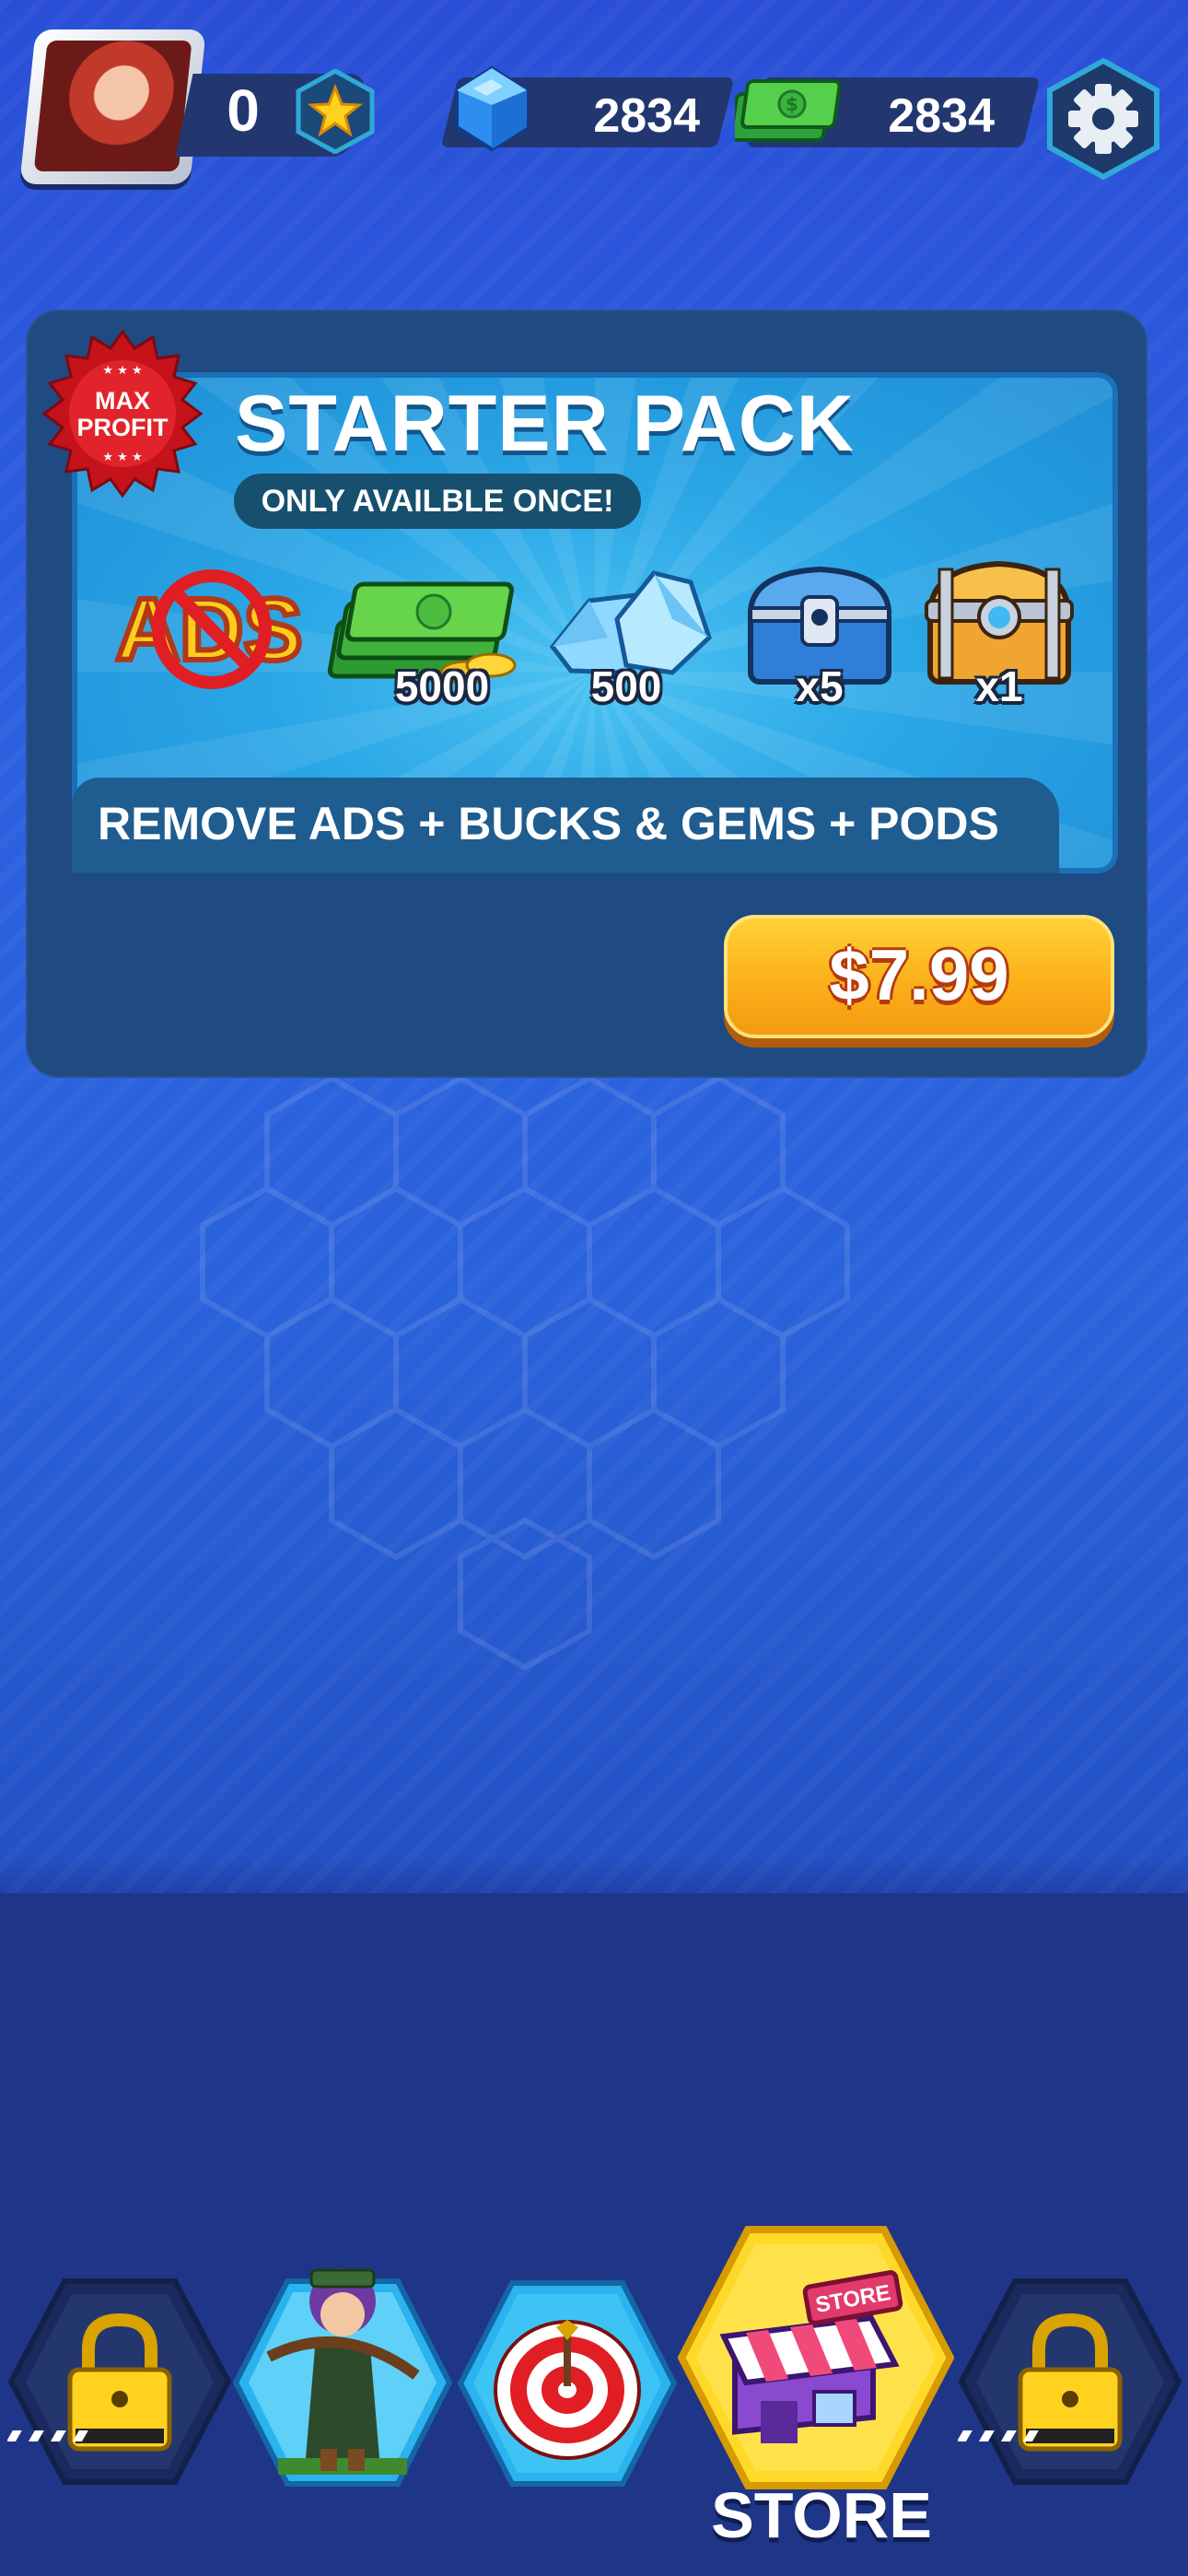 This screenshot has height=2576, width=1188. Describe the element at coordinates (123, 427) in the screenshot. I see `svg-text: PROFIT` at that location.